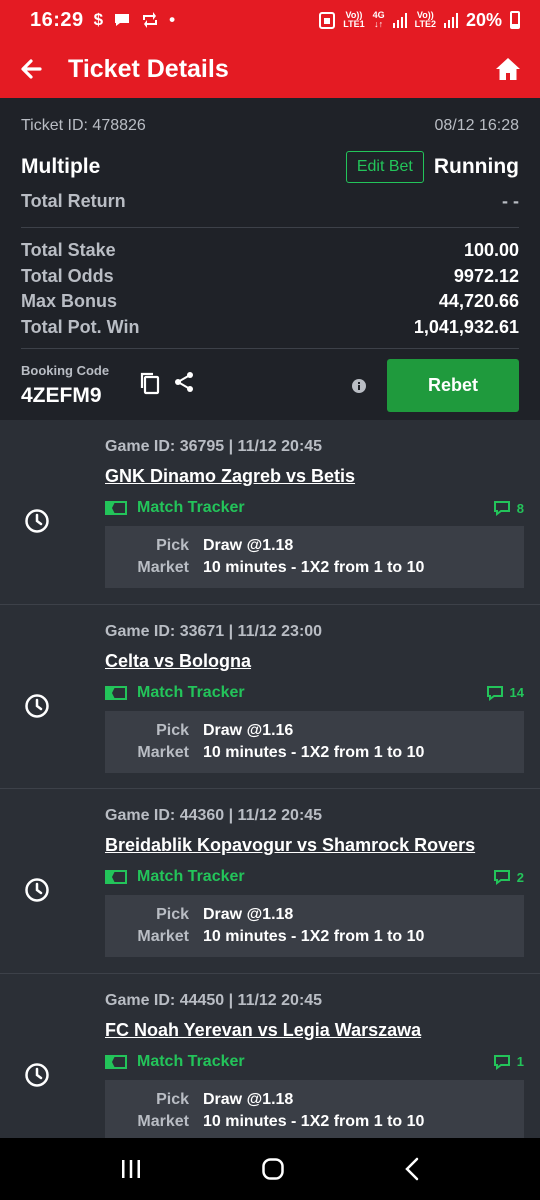 The height and width of the screenshot is (1200, 540). What do you see at coordinates (453, 385) in the screenshot?
I see `rebet-button: Rebet` at bounding box center [453, 385].